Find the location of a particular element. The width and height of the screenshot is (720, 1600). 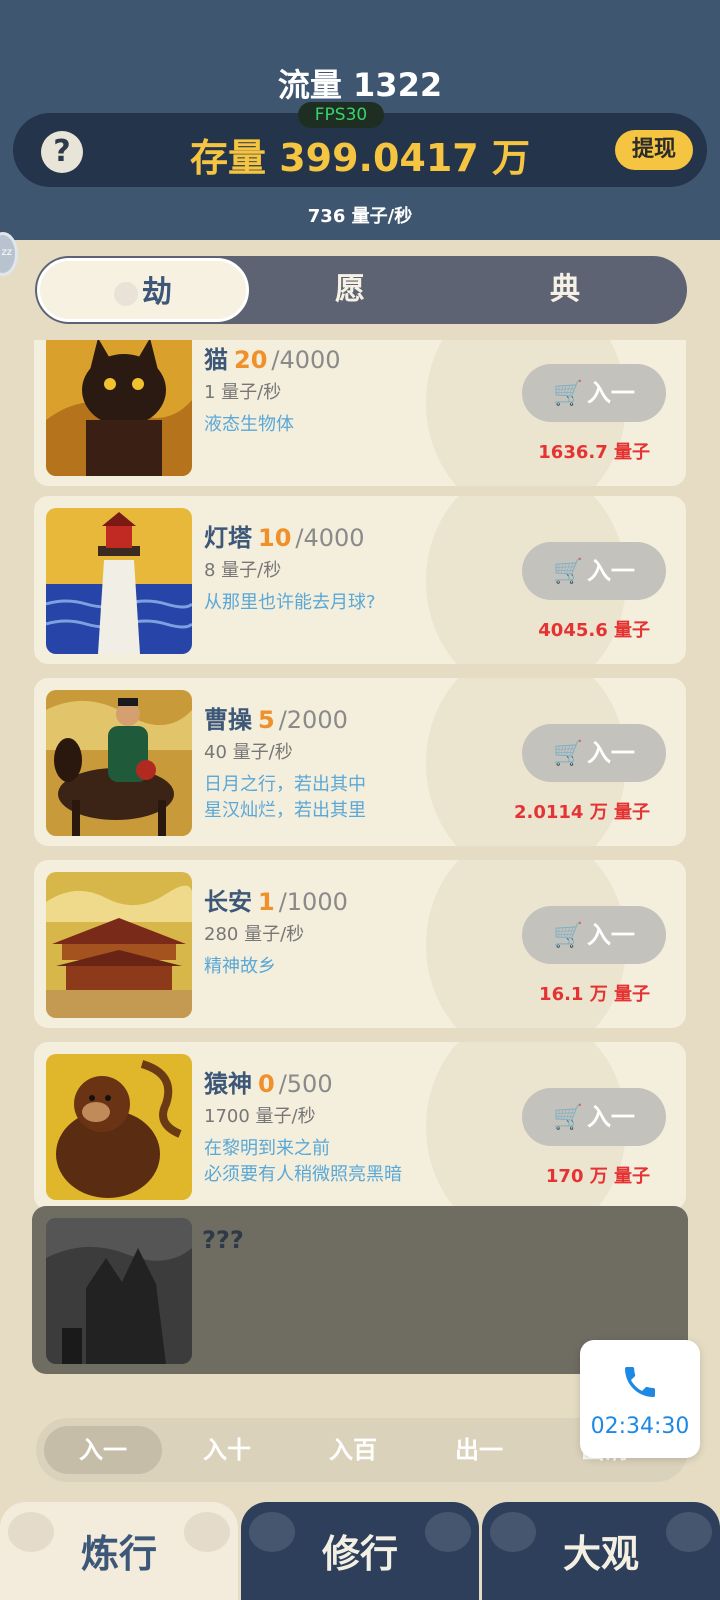

item-title: 灯塔 10/4000 is located at coordinates (284, 535).